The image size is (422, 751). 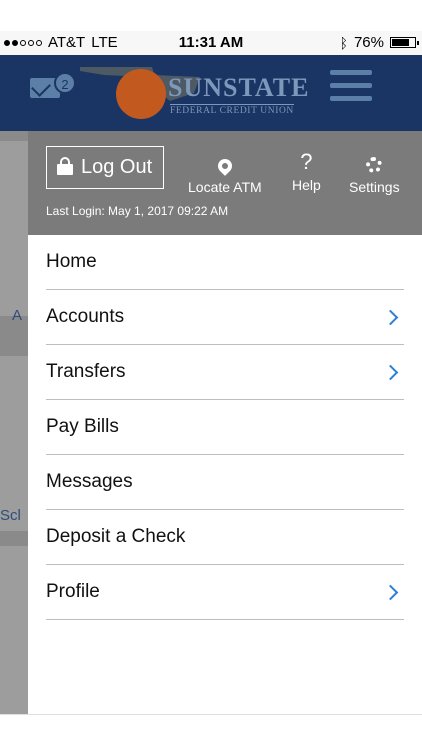 I want to click on menu-item-label: Profile, so click(x=73, y=591).